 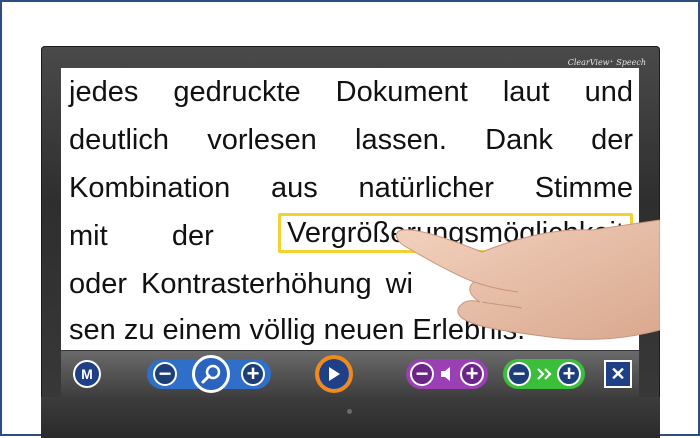 What do you see at coordinates (608, 92) in the screenshot?
I see `word: und` at bounding box center [608, 92].